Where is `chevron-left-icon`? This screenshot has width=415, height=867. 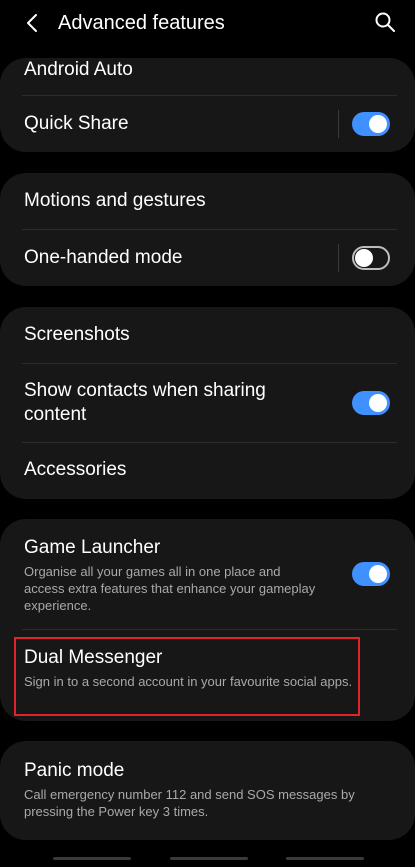
chevron-left-icon is located at coordinates (32, 23).